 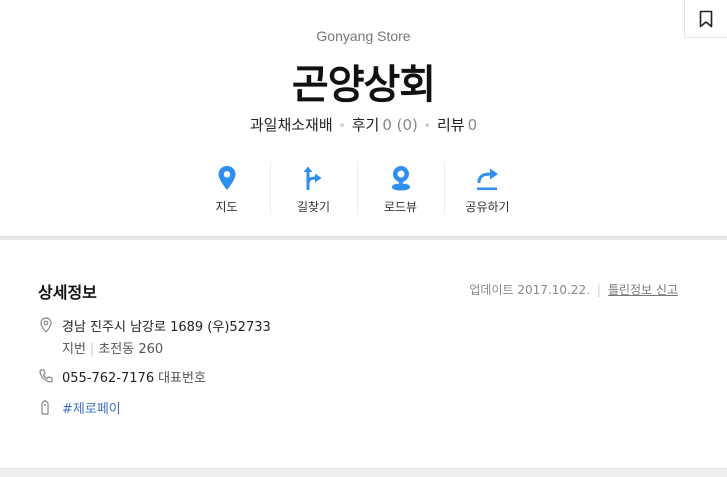 What do you see at coordinates (291, 125) in the screenshot?
I see `store-category: 과일채소재배` at bounding box center [291, 125].